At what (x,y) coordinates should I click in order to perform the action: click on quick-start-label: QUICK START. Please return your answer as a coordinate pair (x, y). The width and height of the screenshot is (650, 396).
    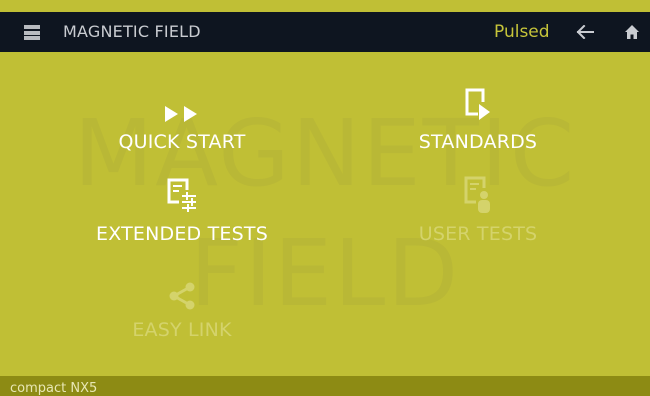
    Looking at the image, I should click on (182, 142).